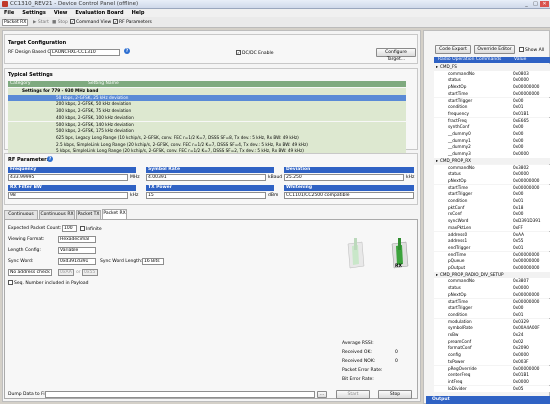 This screenshot has height=404, width=550. What do you see at coordinates (492, 335) in the screenshot?
I see `command-field-row: rxBw 0x24` at bounding box center [492, 335].